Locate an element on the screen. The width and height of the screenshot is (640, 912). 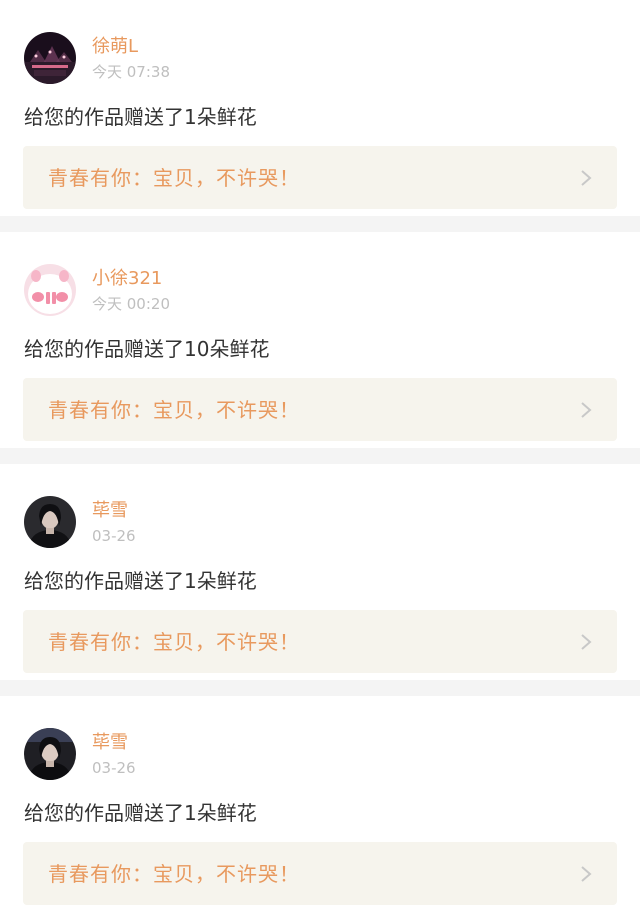
username: 徐萌L is located at coordinates (115, 47).